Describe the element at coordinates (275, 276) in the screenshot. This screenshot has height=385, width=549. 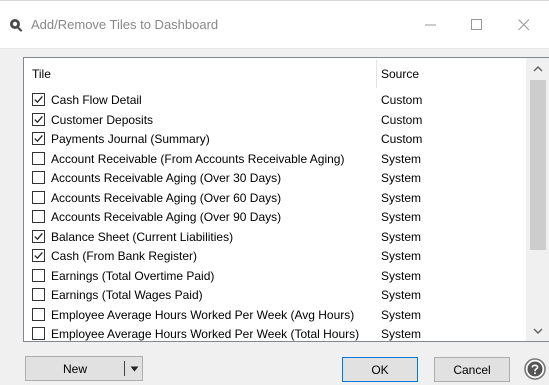
I see `table-row: Earnings (Total Overtime Paid) System` at that location.